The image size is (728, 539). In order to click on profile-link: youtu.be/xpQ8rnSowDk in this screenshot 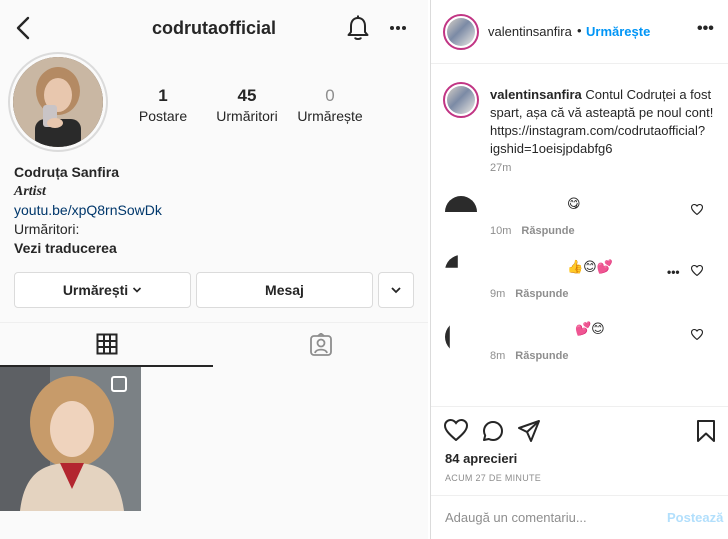, I will do `click(214, 210)`.